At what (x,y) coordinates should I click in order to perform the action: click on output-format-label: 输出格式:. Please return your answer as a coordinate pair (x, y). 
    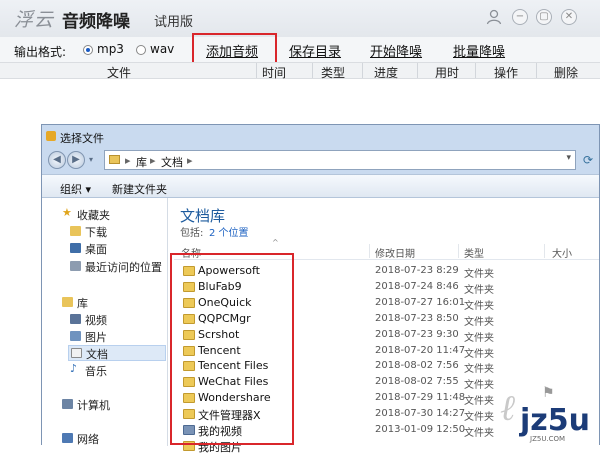
    Looking at the image, I should click on (40, 52).